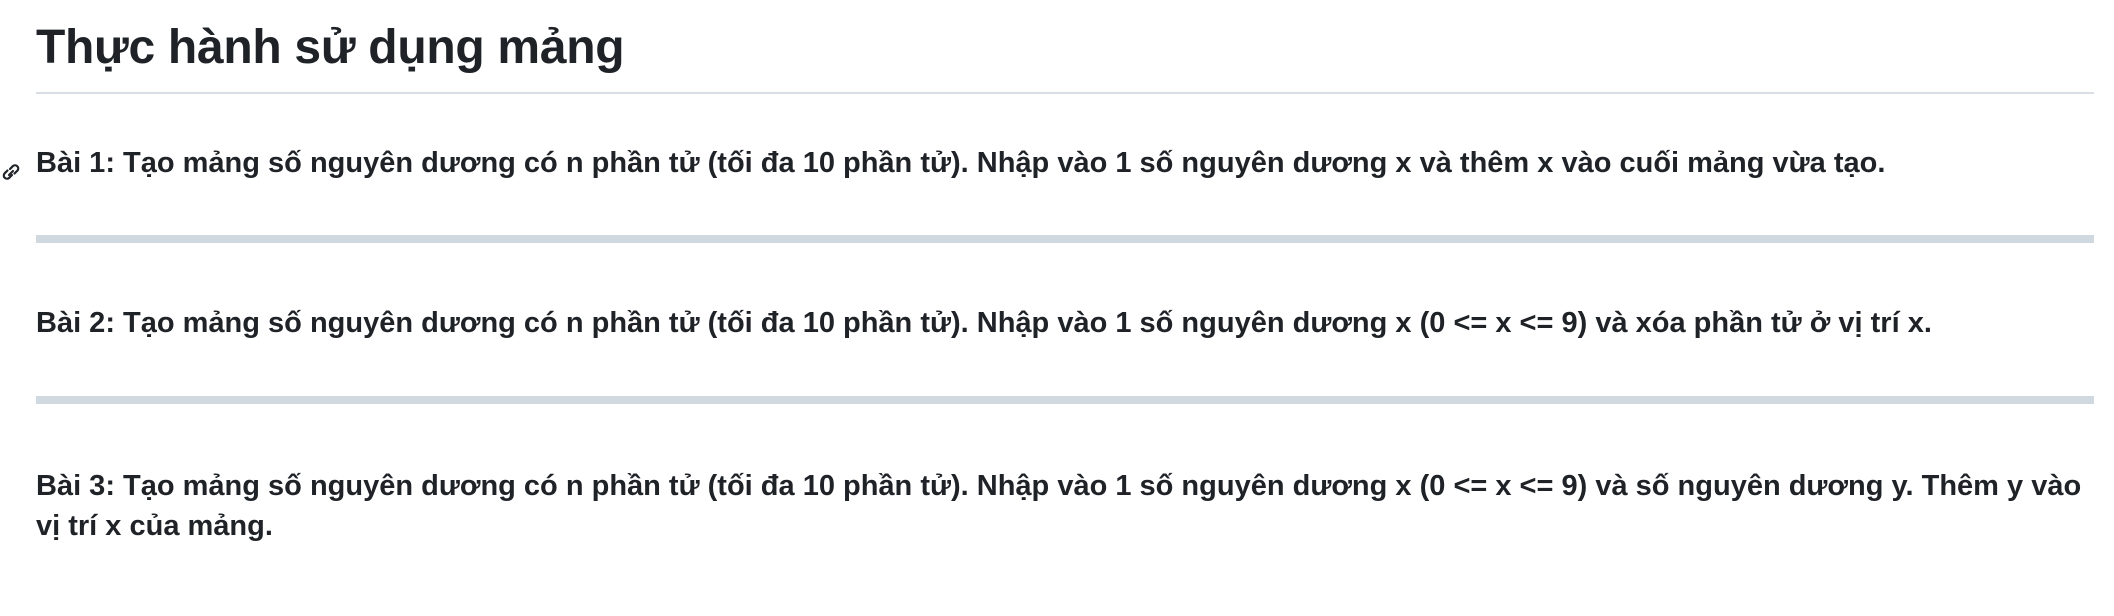 The width and height of the screenshot is (2114, 616). What do you see at coordinates (1065, 93) in the screenshot?
I see `title-divider` at bounding box center [1065, 93].